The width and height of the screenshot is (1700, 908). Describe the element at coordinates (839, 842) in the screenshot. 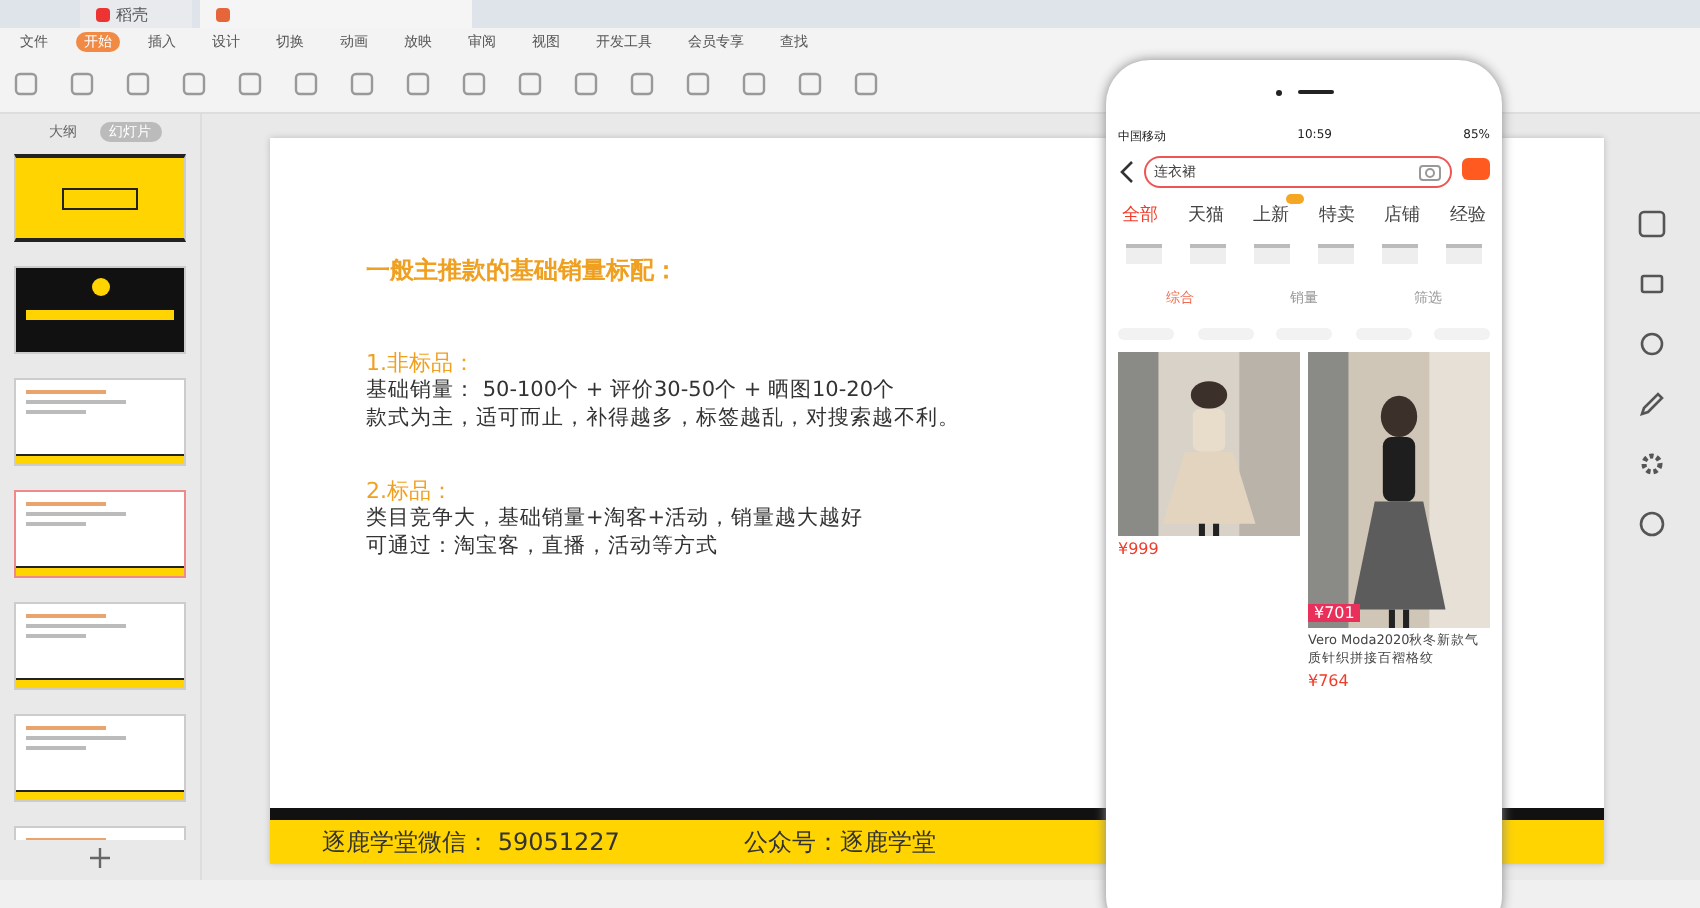

I see `footer-text: 公众号：逐鹿学堂` at that location.